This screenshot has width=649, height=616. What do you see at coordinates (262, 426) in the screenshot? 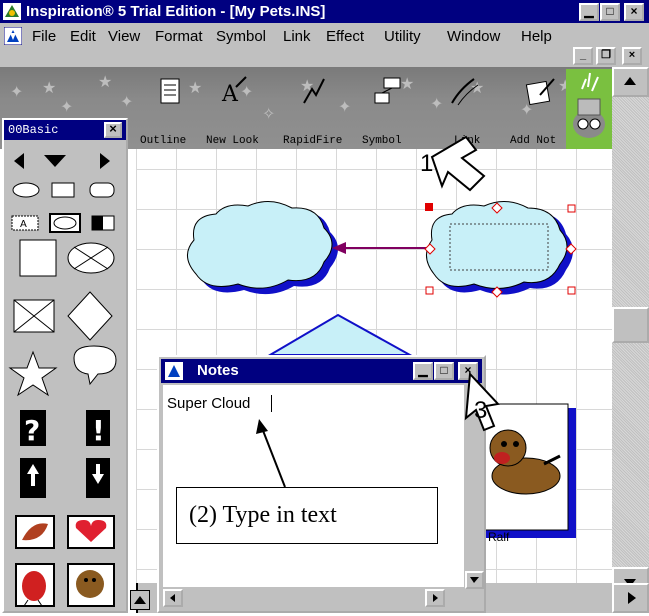
I see `callout-pointer-arrowhead` at bounding box center [262, 426].